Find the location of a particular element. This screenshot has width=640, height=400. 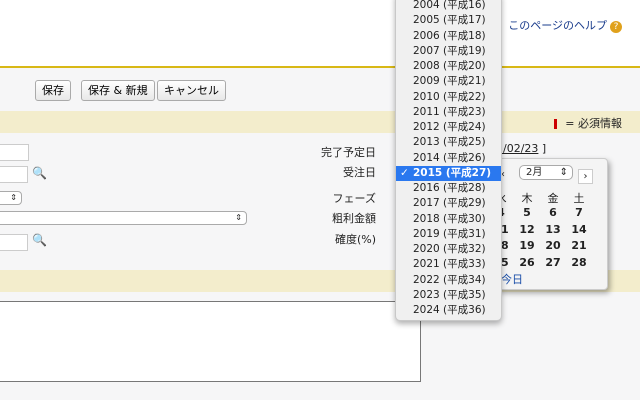

year-option-label: 2019 (平成31) is located at coordinates (449, 233).